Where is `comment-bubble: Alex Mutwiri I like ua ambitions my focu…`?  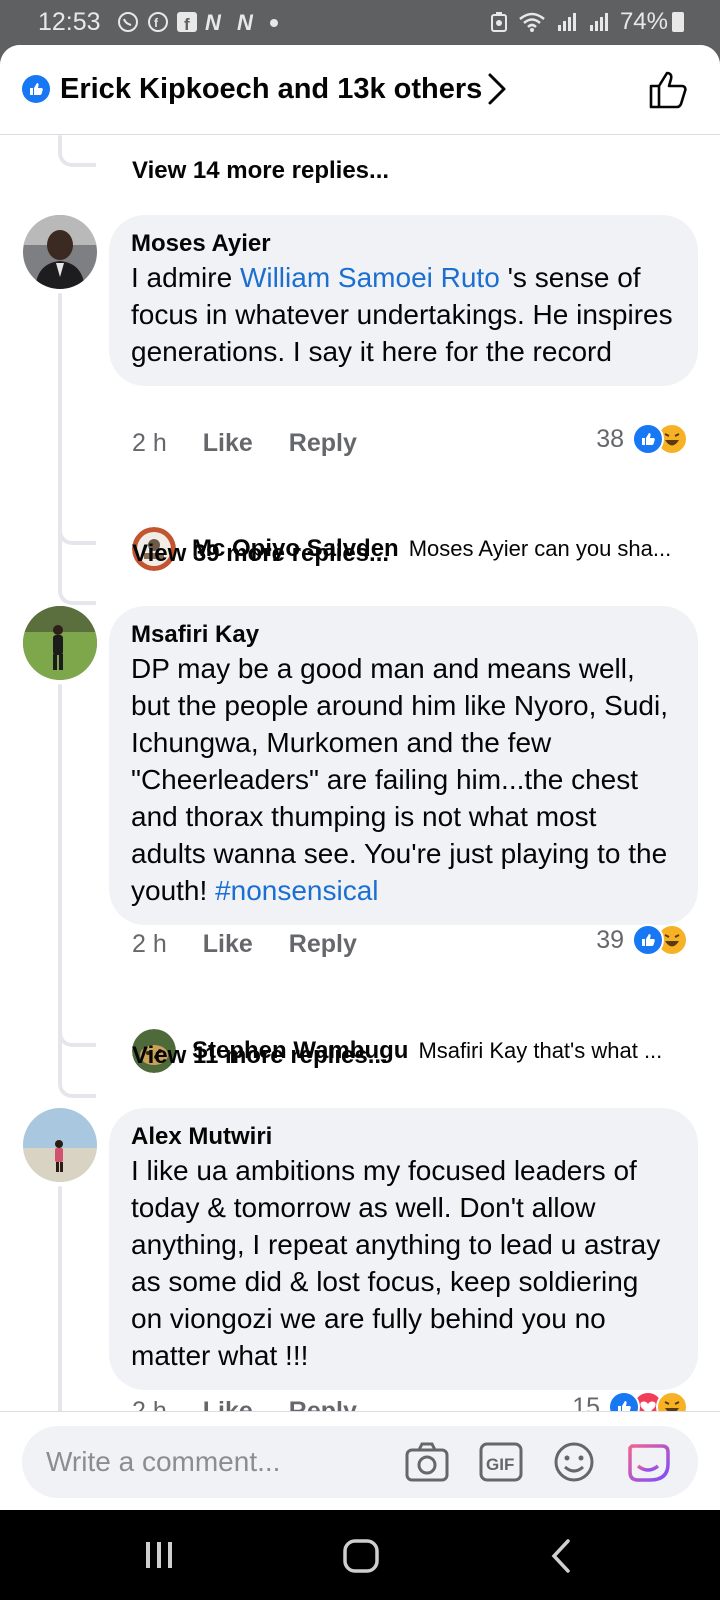 comment-bubble: Alex Mutwiri I like ua ambitions my focu… is located at coordinates (403, 1249).